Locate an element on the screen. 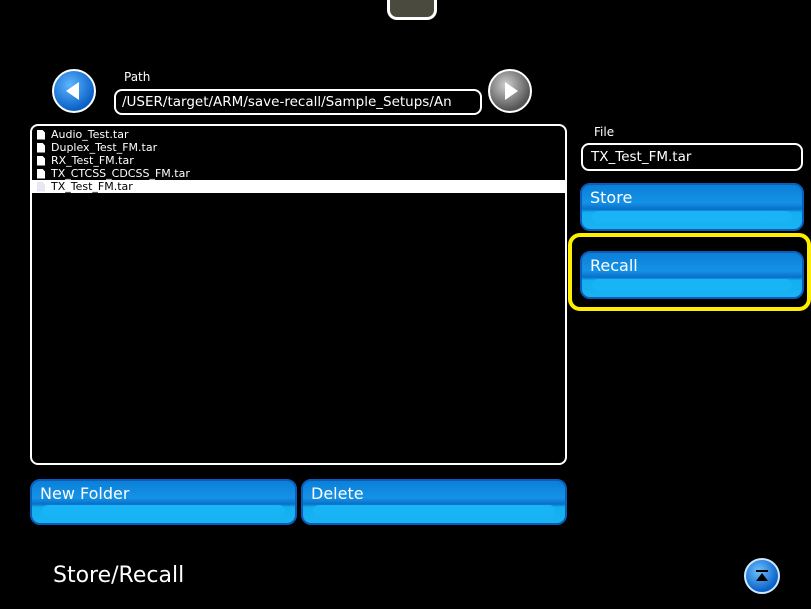  file-label: File is located at coordinates (604, 132).